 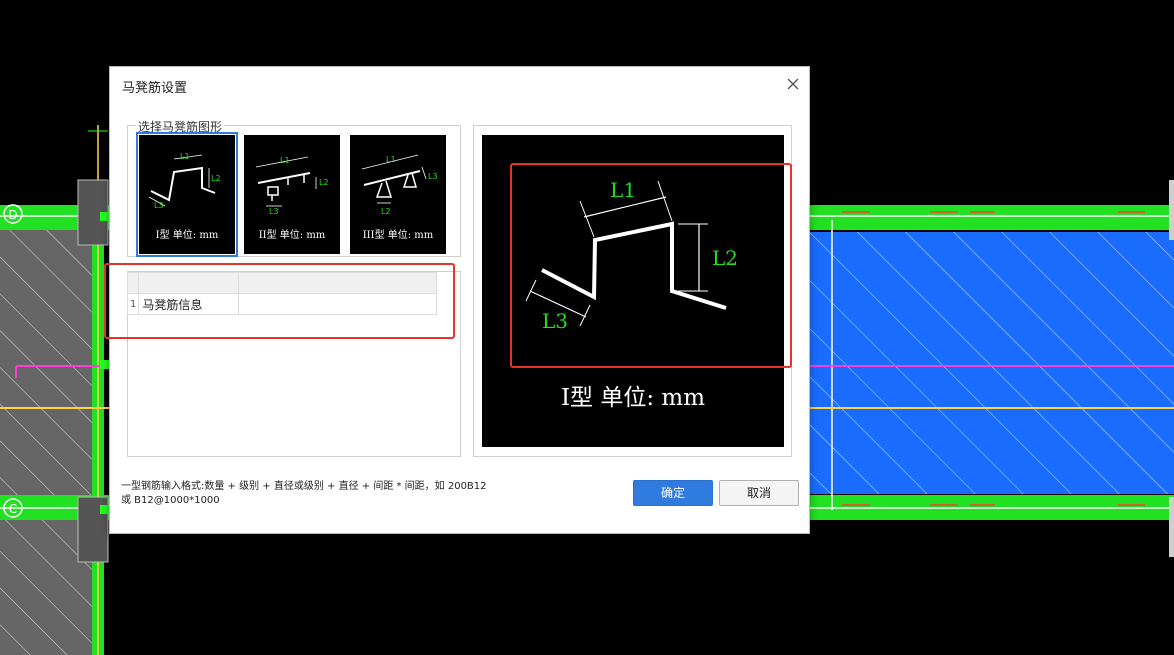 What do you see at coordinates (104, 364) in the screenshot?
I see `grip-mid` at bounding box center [104, 364].